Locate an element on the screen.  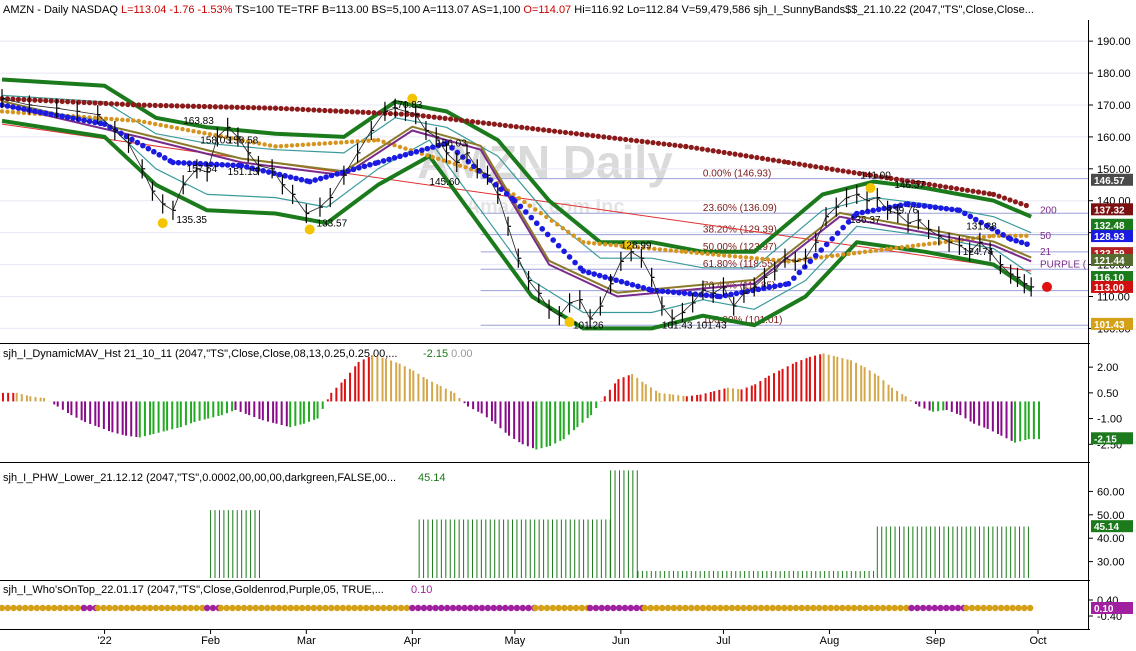
price-annotation: 151.15 is located at coordinates (243, 172).